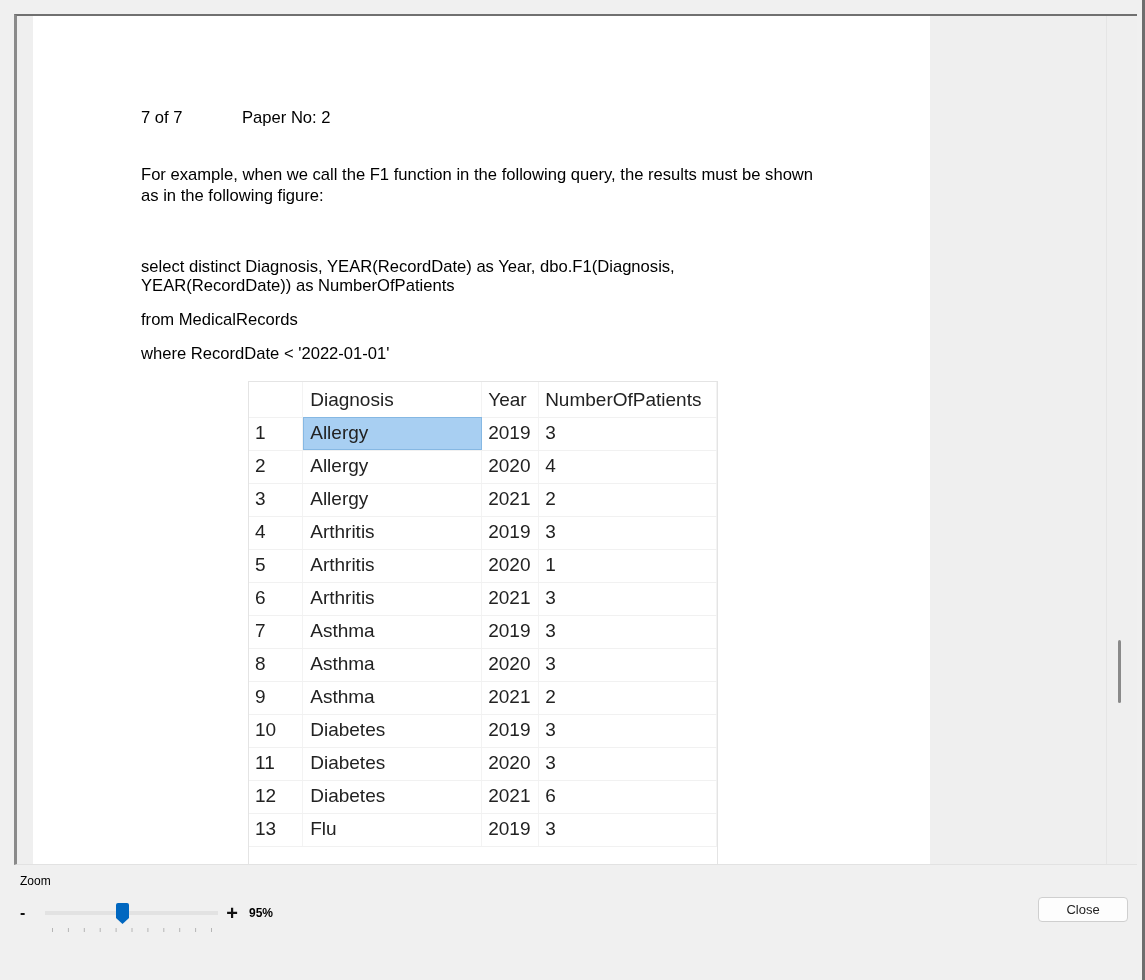 Image resolution: width=1145 pixels, height=980 pixels. Describe the element at coordinates (478, 185) in the screenshot. I see `paragraph-text: For example, when we call the F1 function in the following query, the results must be shown as in the following figure:` at that location.